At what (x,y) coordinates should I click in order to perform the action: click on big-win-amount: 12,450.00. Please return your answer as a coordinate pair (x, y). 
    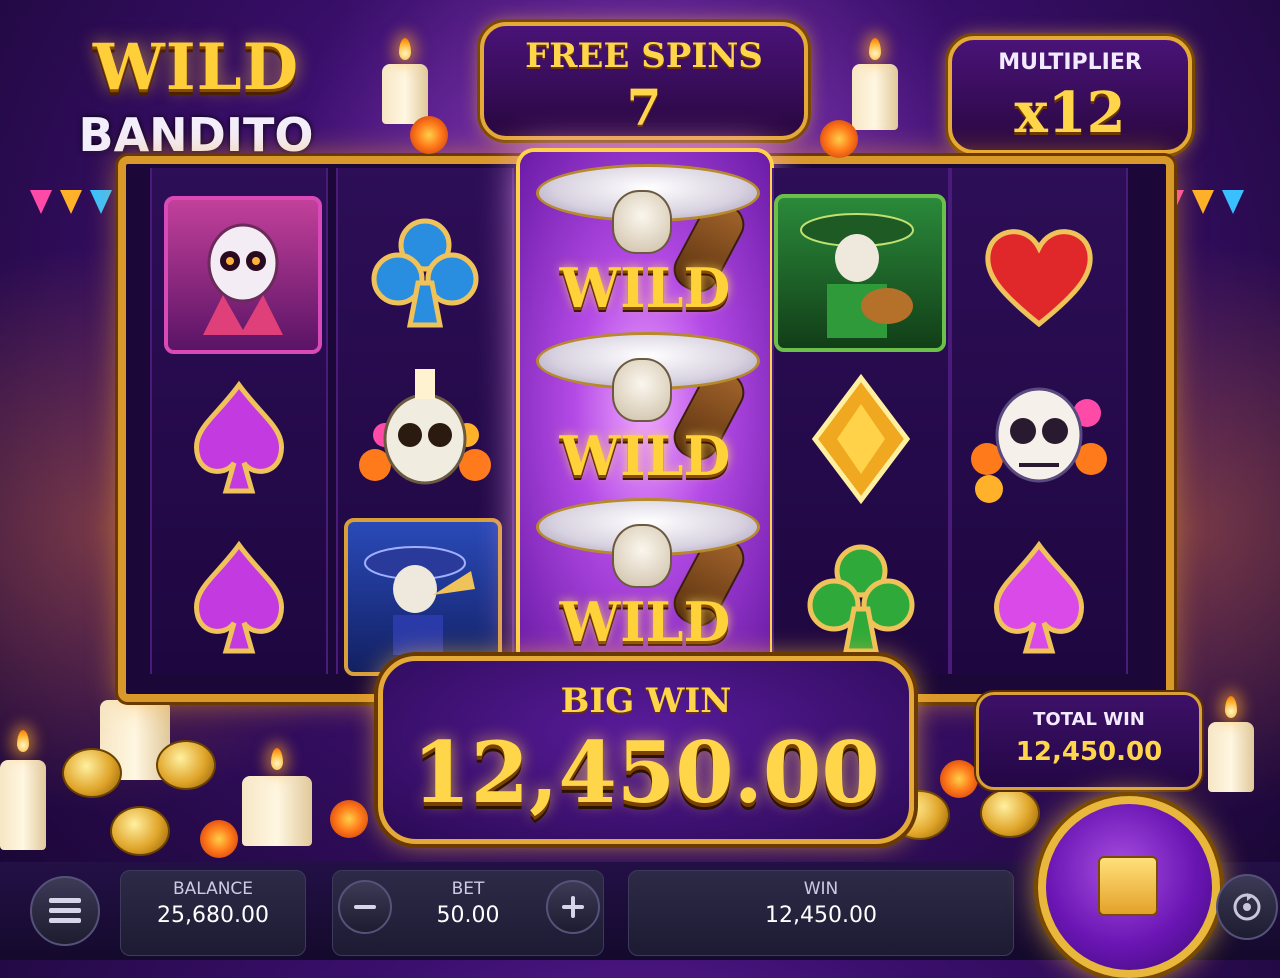
    Looking at the image, I should click on (646, 772).